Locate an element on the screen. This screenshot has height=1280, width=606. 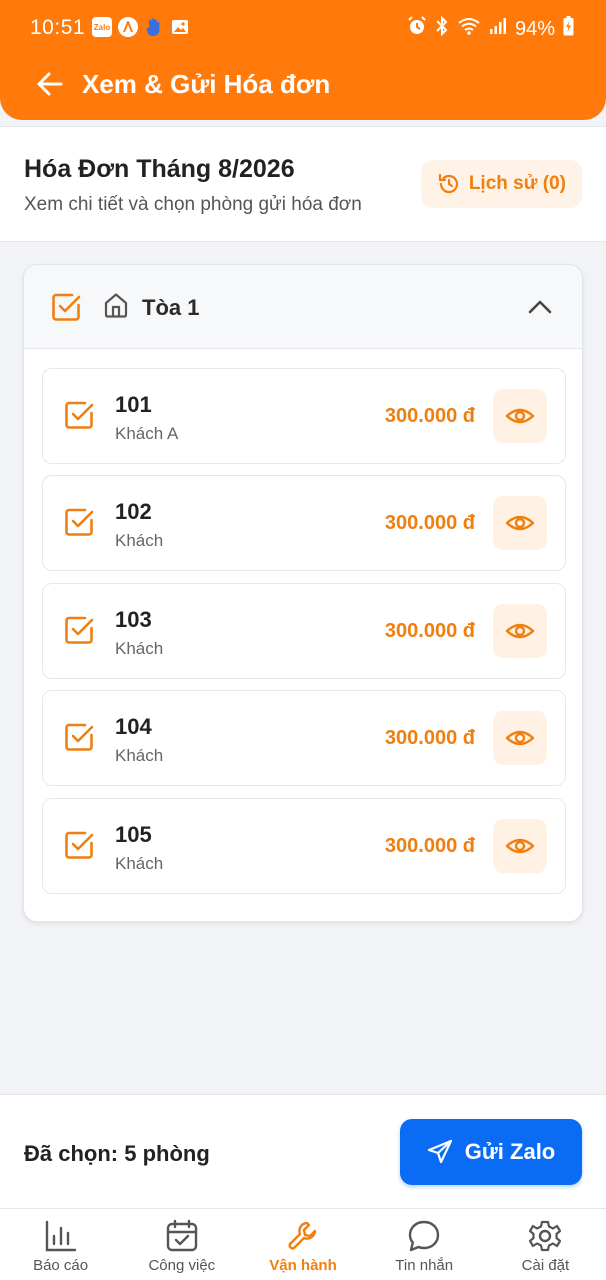
bar-chart-icon is located at coordinates (60, 1236).